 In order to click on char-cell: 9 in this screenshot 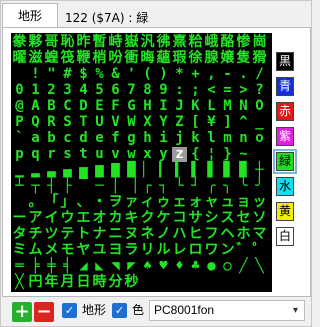, I will do `click(163, 90)`.